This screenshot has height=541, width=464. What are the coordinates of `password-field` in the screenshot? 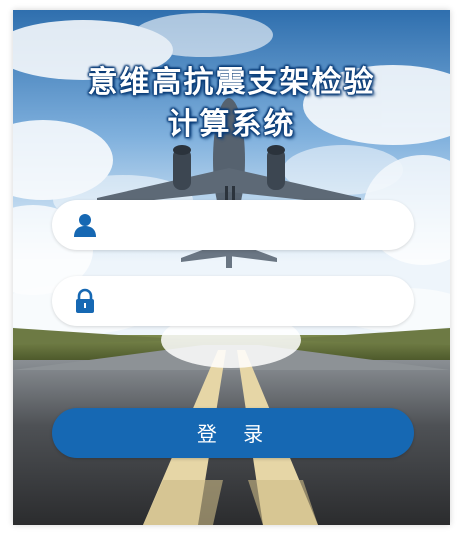 It's located at (233, 301).